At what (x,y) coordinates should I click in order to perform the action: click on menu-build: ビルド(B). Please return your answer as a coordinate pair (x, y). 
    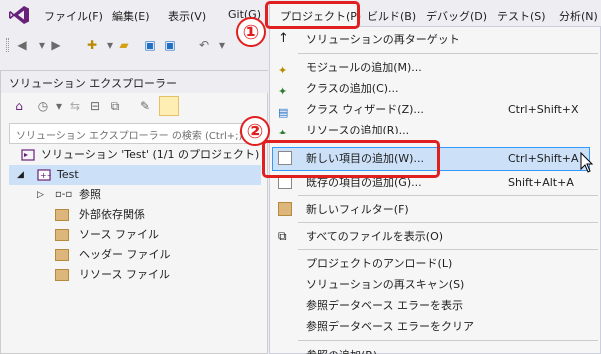
    Looking at the image, I should click on (391, 16).